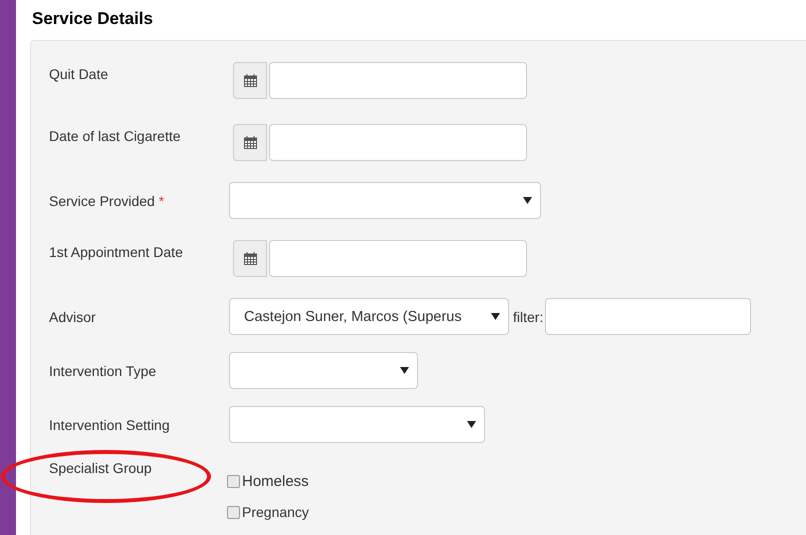 This screenshot has height=535, width=806. I want to click on dropdown: Castejon Suner, Marcos (Superus, so click(369, 316).